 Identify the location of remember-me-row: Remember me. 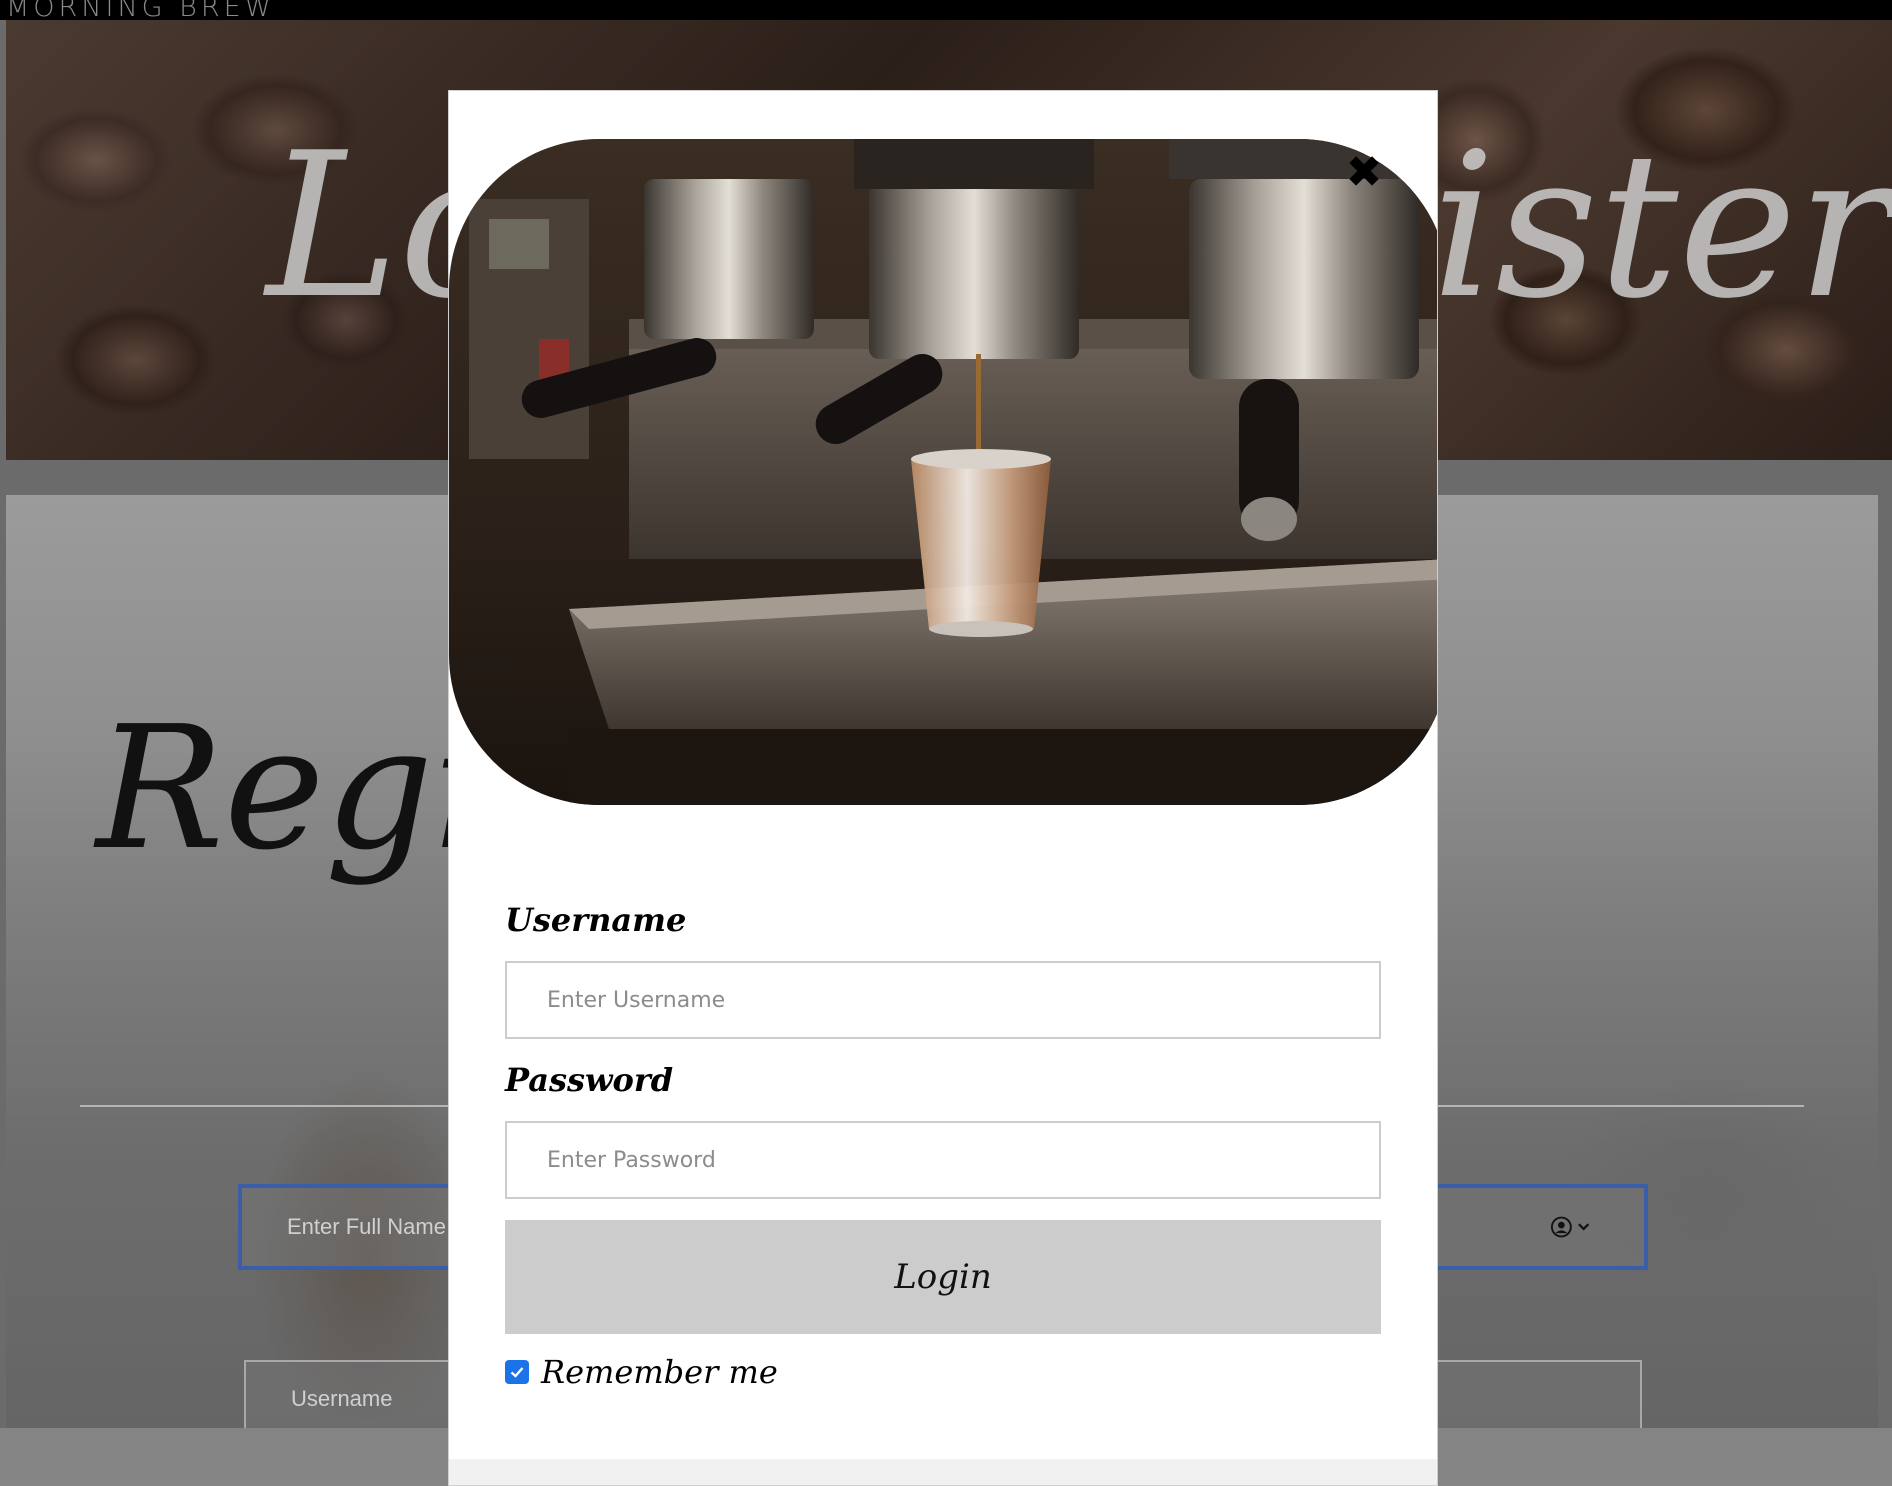
(641, 1372).